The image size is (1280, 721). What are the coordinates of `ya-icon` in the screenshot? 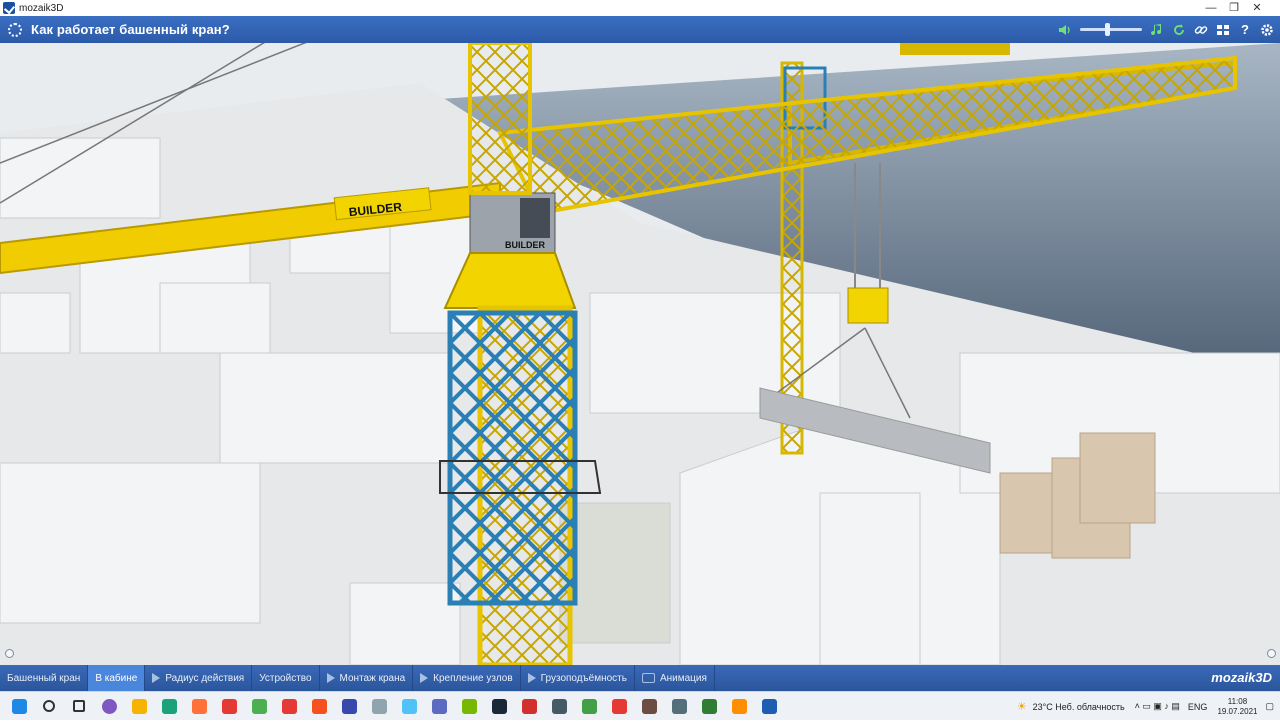 It's located at (529, 706).